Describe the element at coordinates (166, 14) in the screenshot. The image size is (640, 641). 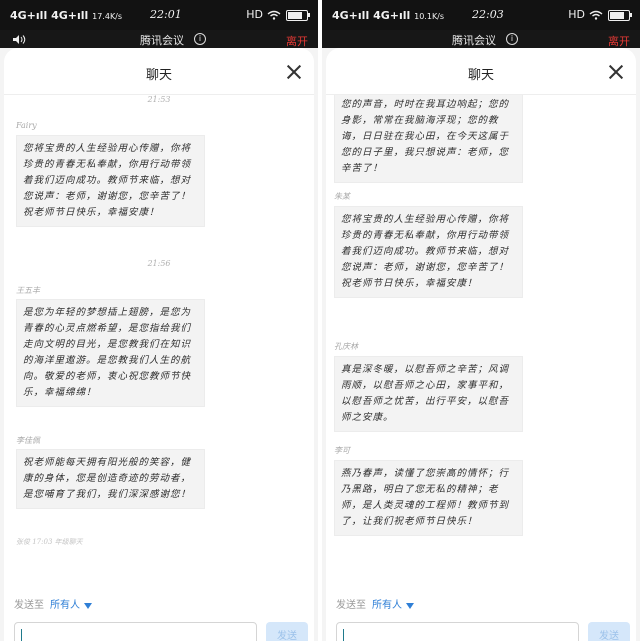
I see `clock: 22:01` at that location.